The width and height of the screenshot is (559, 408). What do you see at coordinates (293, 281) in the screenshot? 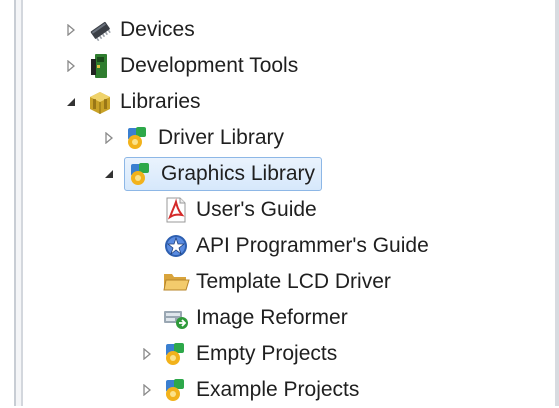
I see `tree-item-label: Template LCD Driver` at bounding box center [293, 281].